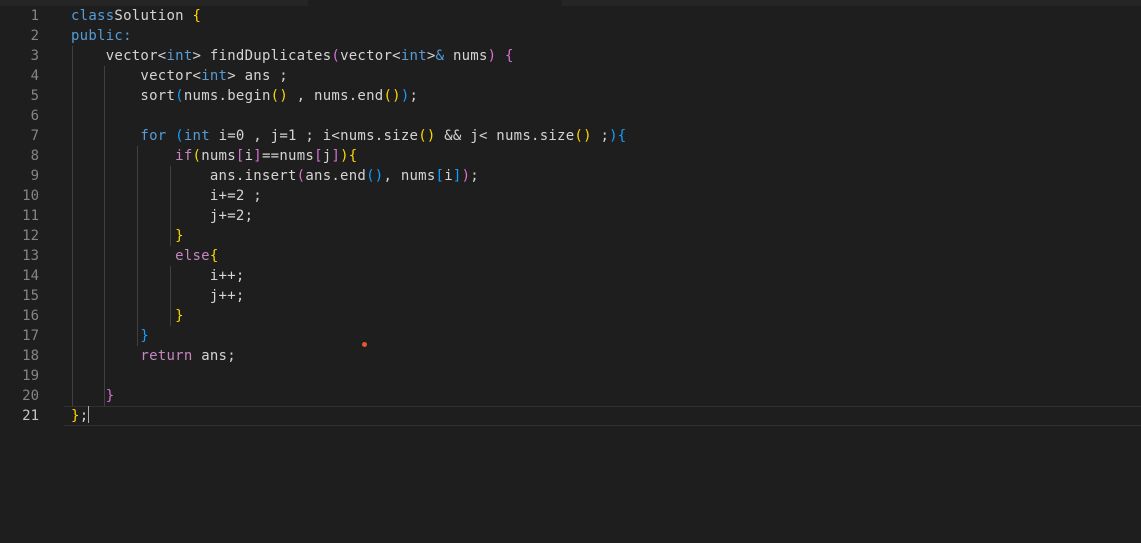  I want to click on code-line: 16 }, so click(570, 316).